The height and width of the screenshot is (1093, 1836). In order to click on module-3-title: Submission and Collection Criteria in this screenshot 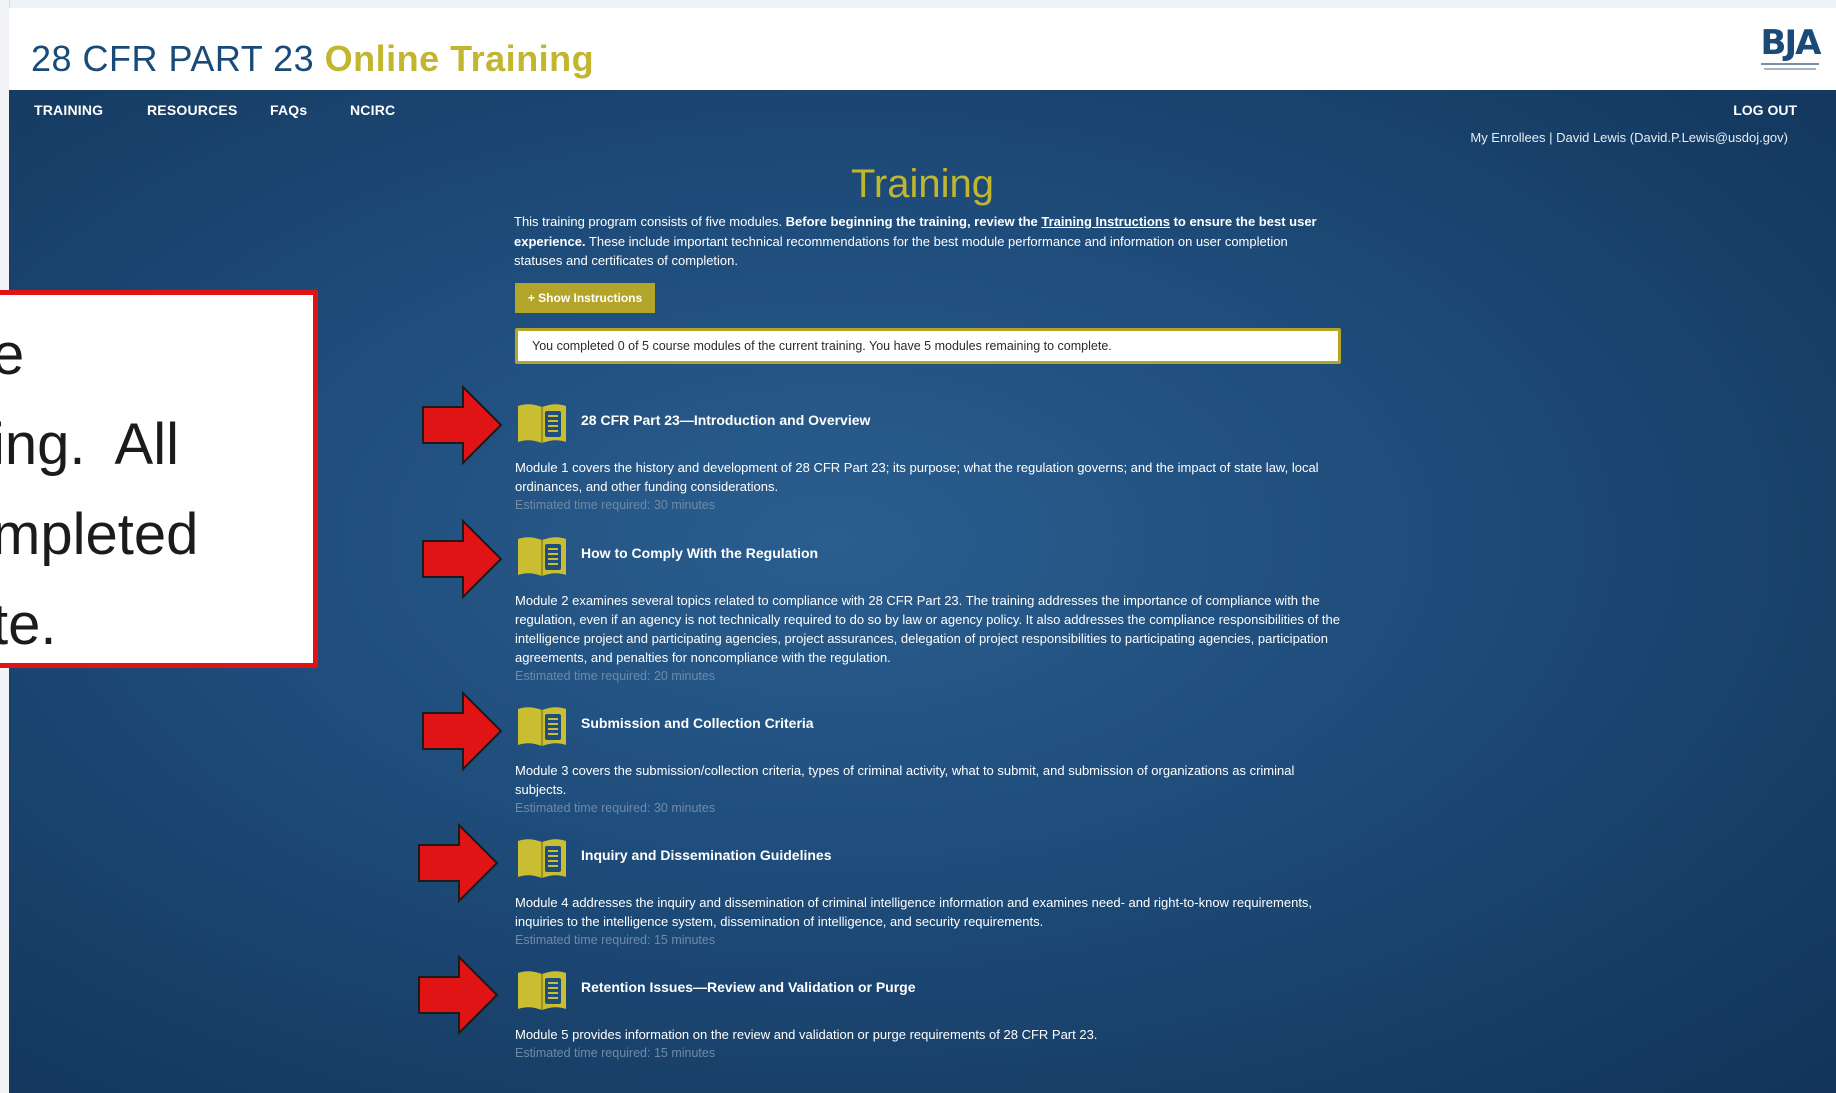, I will do `click(697, 723)`.